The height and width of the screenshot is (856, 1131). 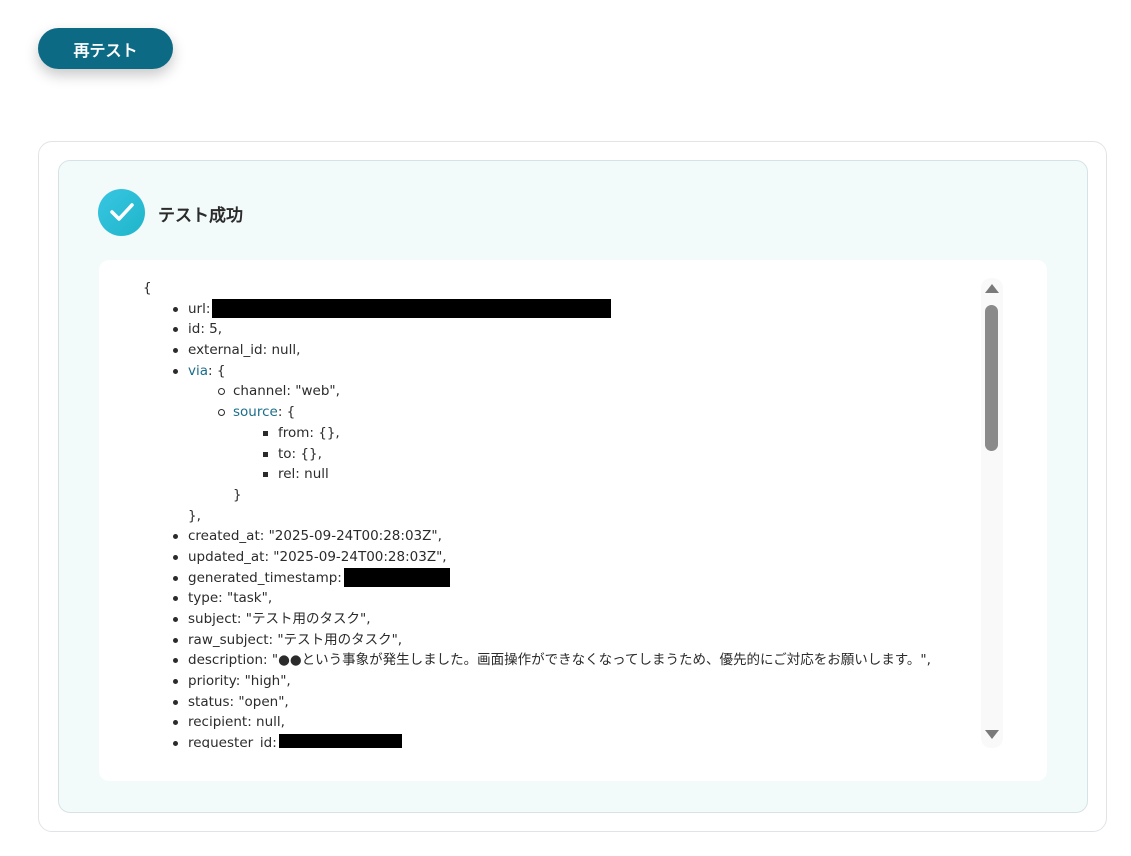 What do you see at coordinates (558, 702) in the screenshot?
I see `json-field-status: status: "open",` at bounding box center [558, 702].